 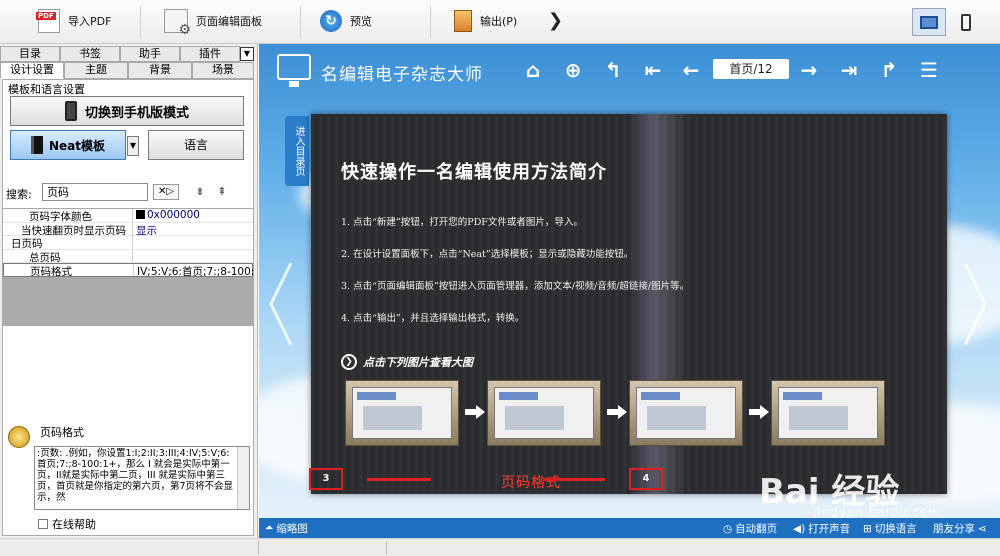 What do you see at coordinates (127, 111) in the screenshot?
I see `switch-mobile-mode-button: 切换到手机版模式` at bounding box center [127, 111].